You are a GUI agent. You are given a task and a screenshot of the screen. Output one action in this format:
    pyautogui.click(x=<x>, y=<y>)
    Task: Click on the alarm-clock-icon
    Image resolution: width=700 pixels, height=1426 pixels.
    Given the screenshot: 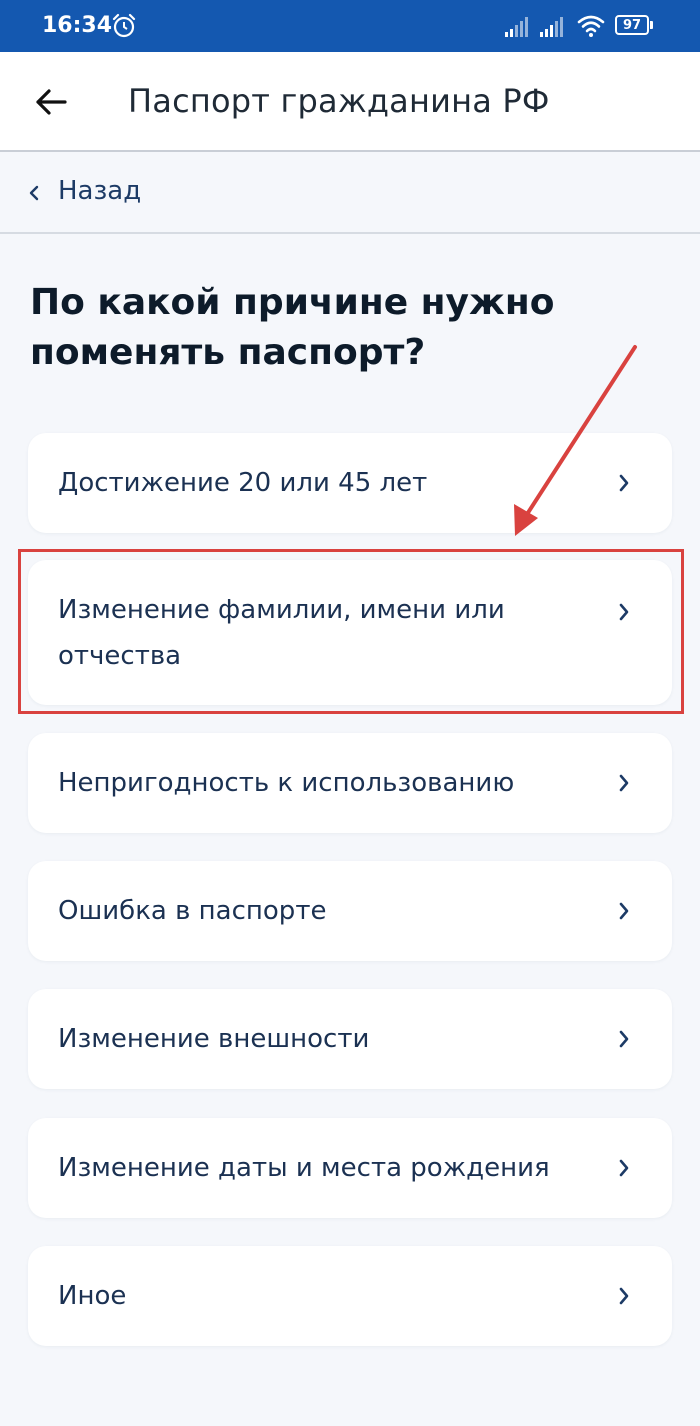 What is the action you would take?
    pyautogui.click(x=124, y=25)
    